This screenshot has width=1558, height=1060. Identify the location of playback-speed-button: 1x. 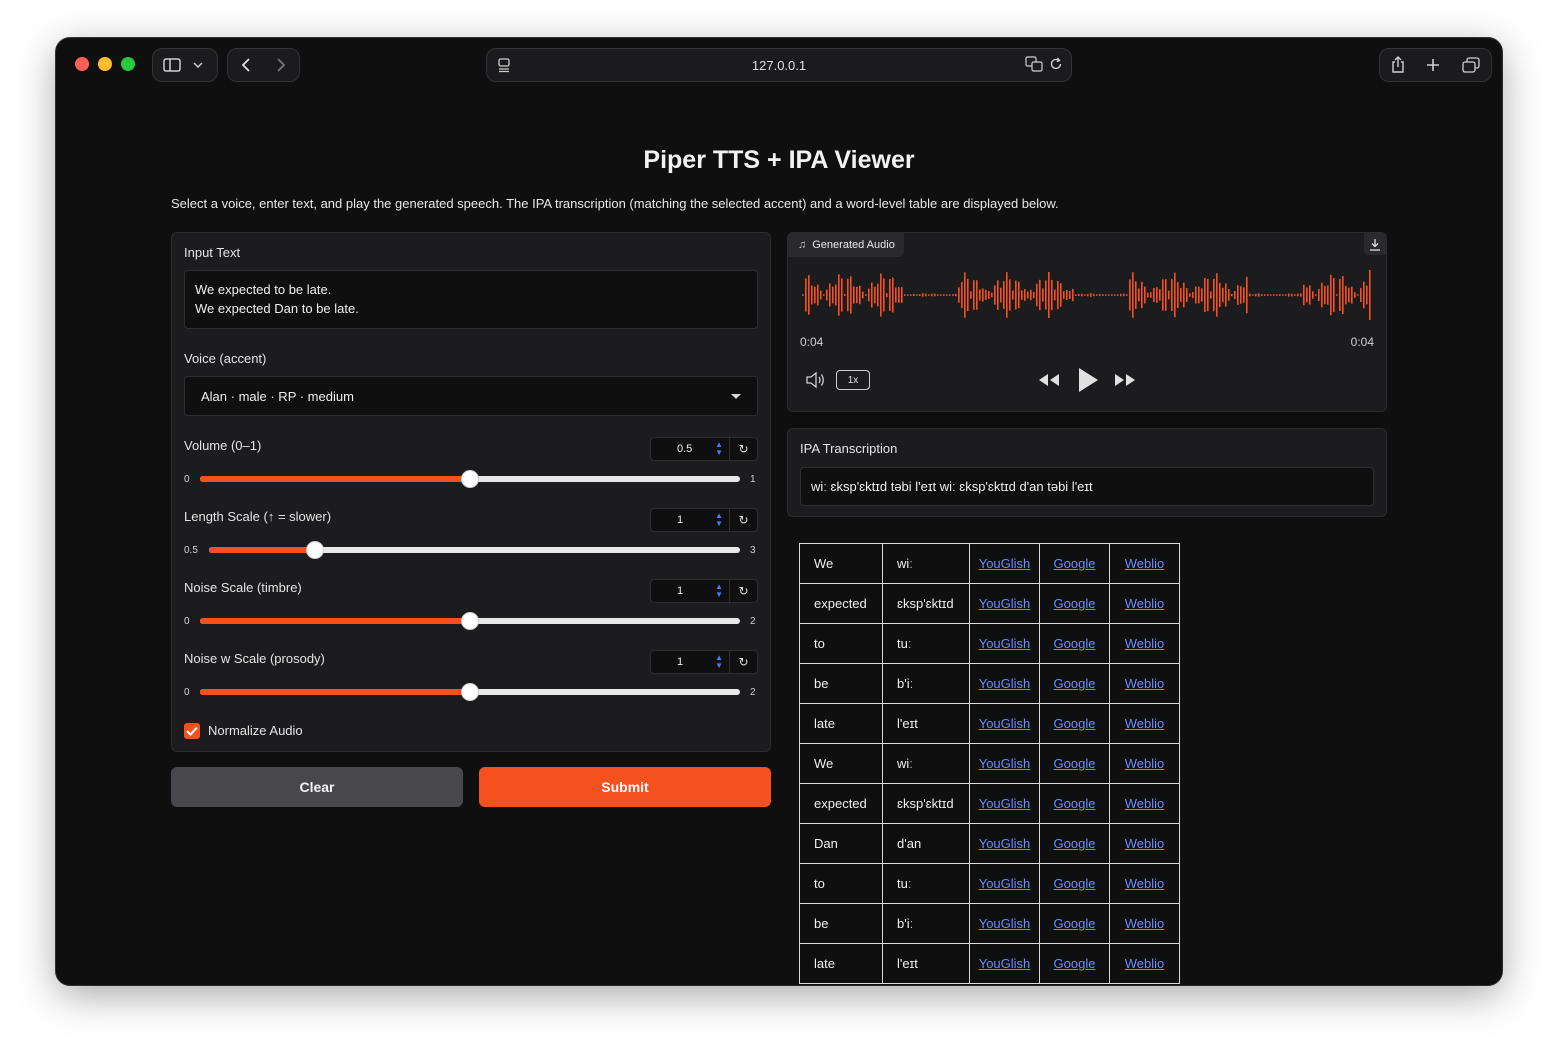
(853, 380).